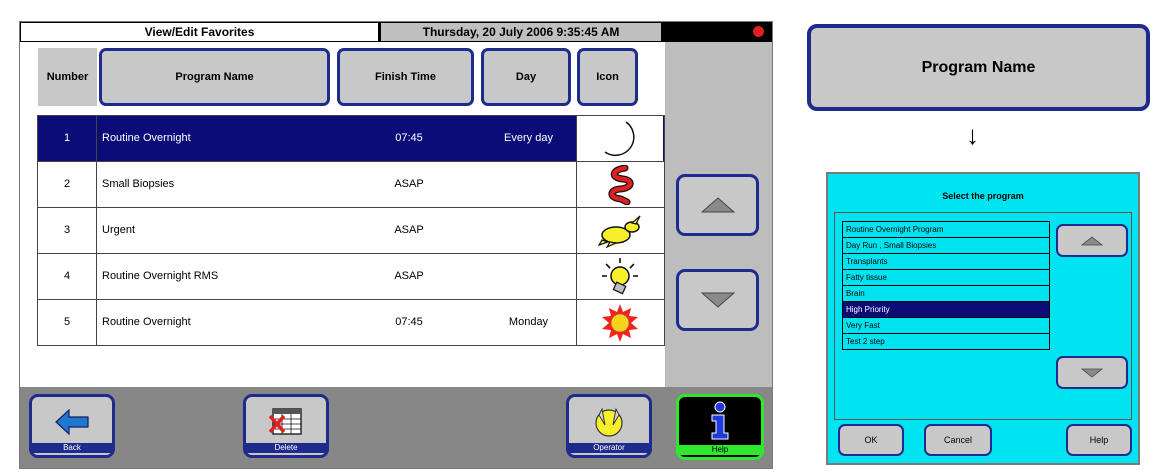 The image size is (1167, 474). Describe the element at coordinates (946, 278) in the screenshot. I see `list-item: Fatty tissue` at that location.